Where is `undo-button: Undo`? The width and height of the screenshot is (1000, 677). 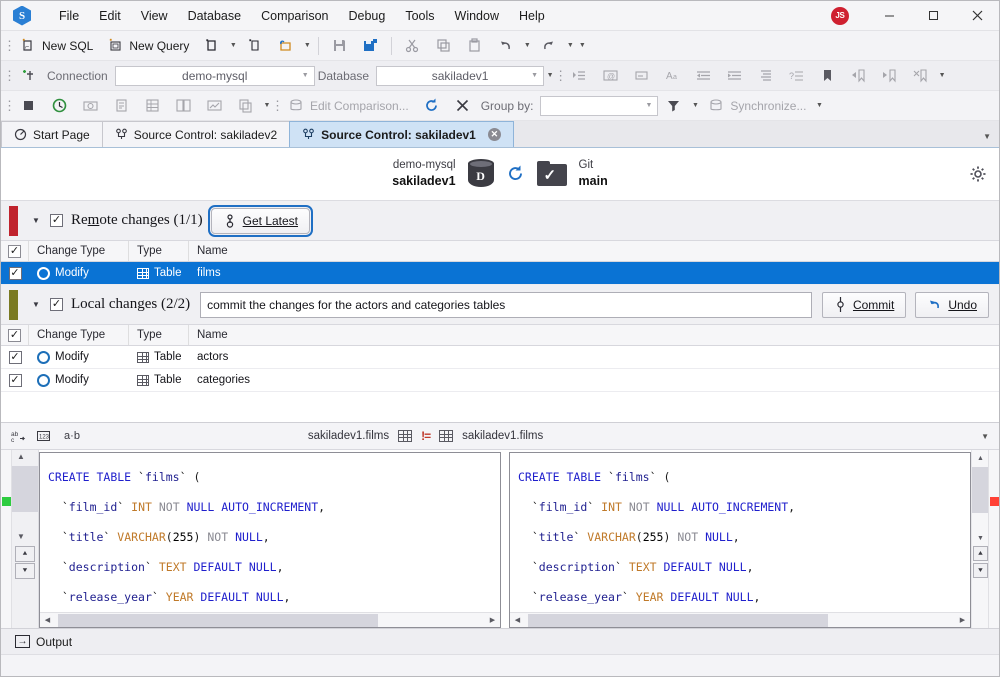 undo-button: Undo is located at coordinates (952, 304).